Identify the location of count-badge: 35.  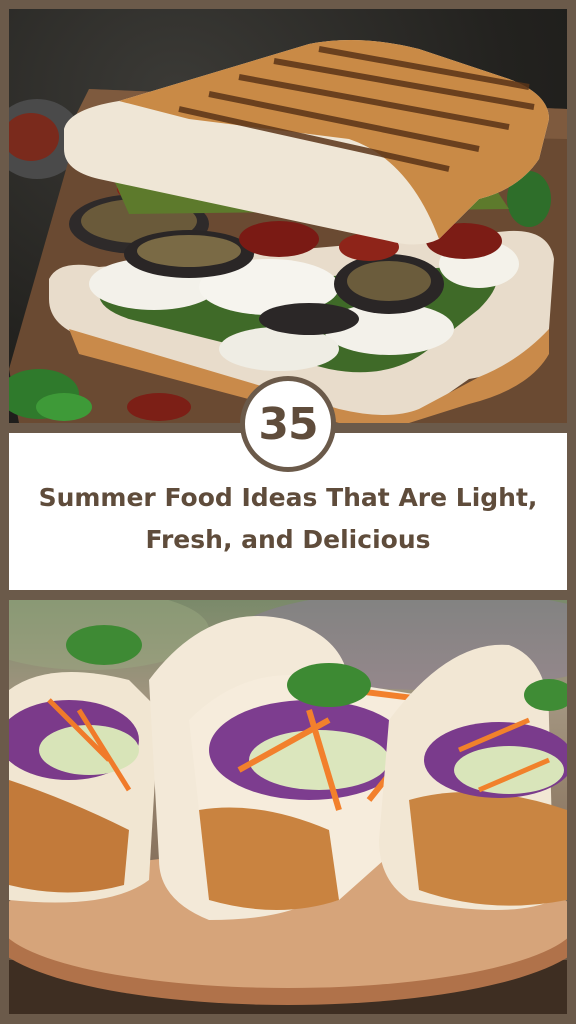
(288, 424).